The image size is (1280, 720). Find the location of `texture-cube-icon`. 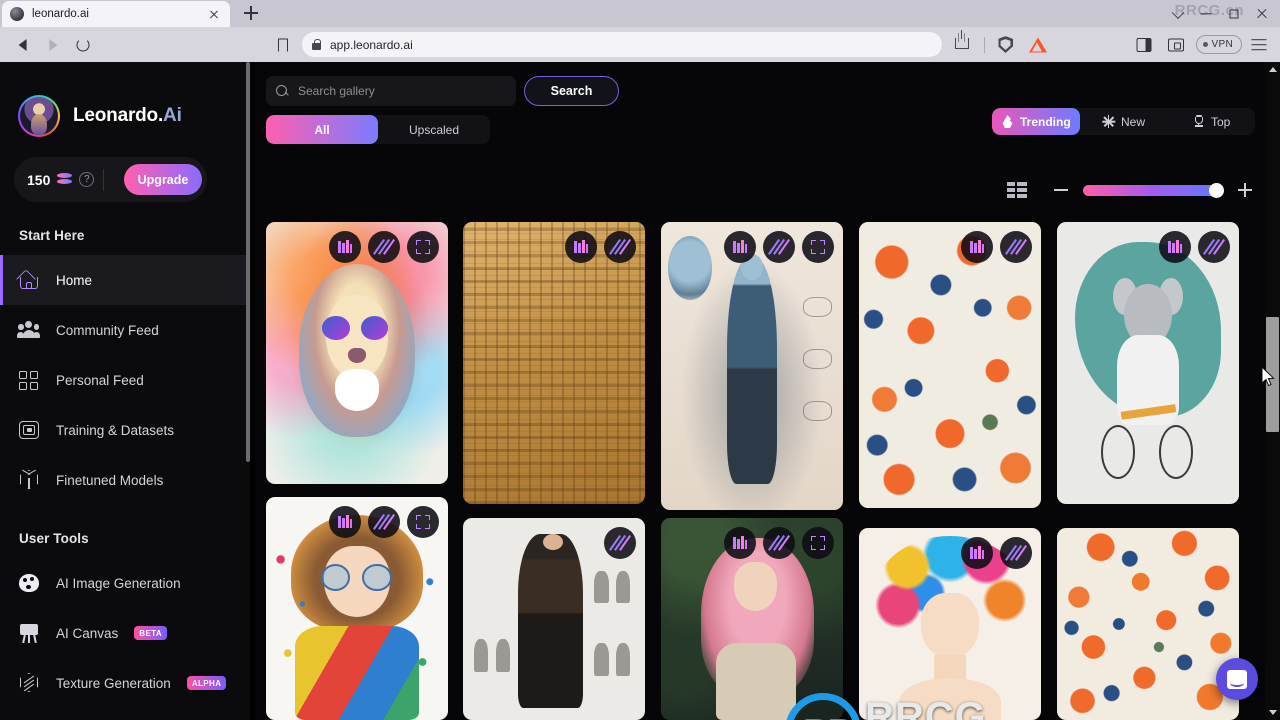

texture-cube-icon is located at coordinates (29, 683).